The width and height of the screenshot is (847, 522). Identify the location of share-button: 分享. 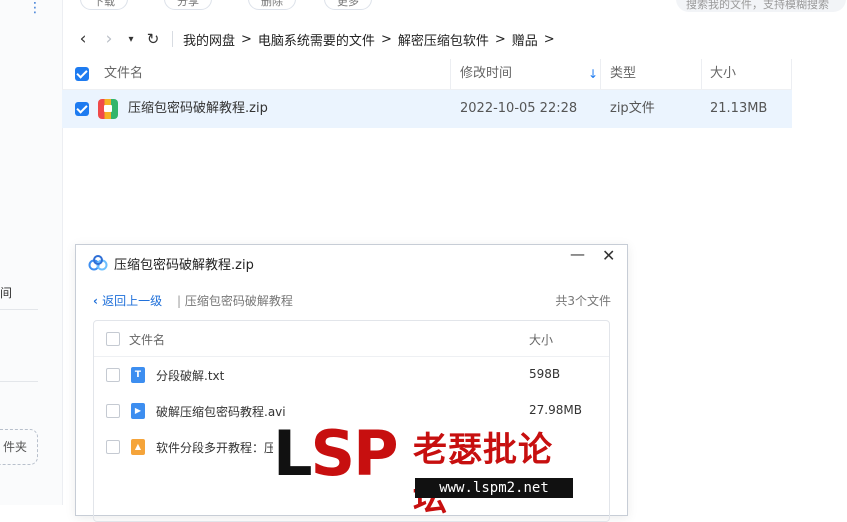
(188, 5).